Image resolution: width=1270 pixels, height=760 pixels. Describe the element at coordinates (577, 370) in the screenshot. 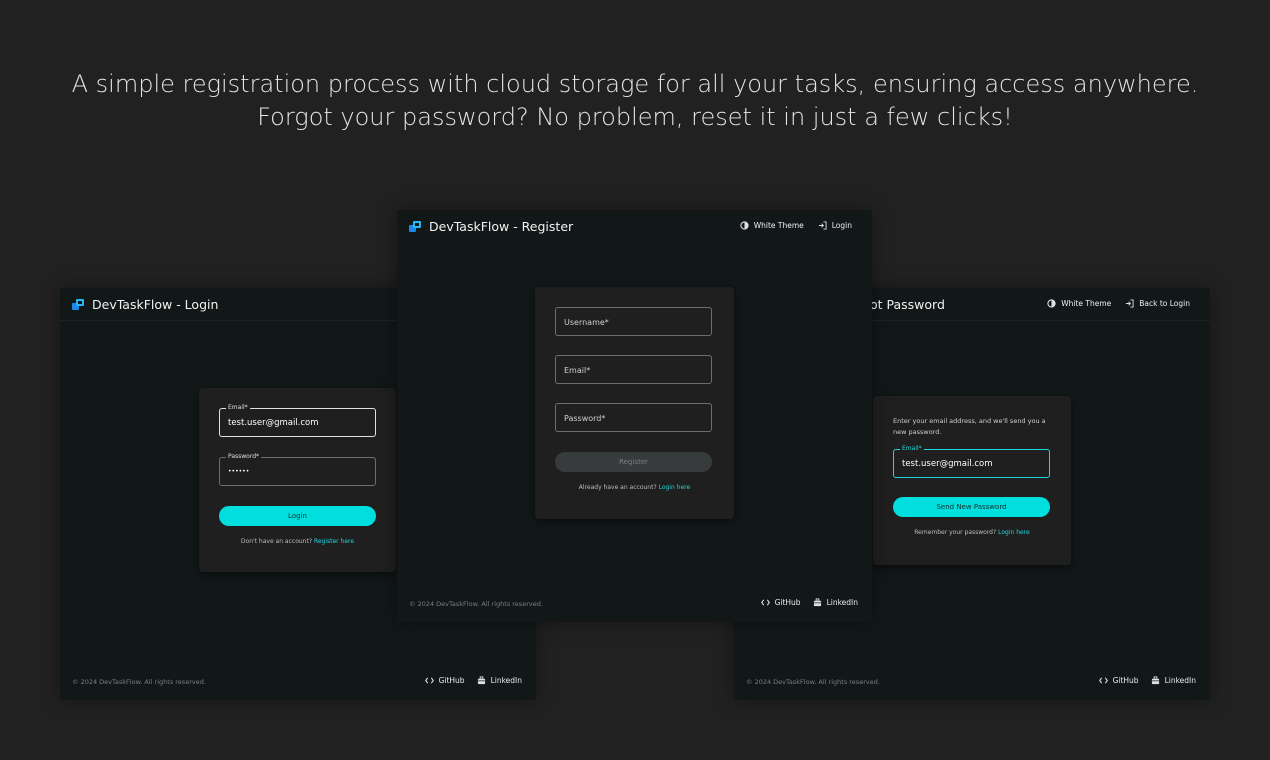

I see `email-placeholder: Email*` at that location.